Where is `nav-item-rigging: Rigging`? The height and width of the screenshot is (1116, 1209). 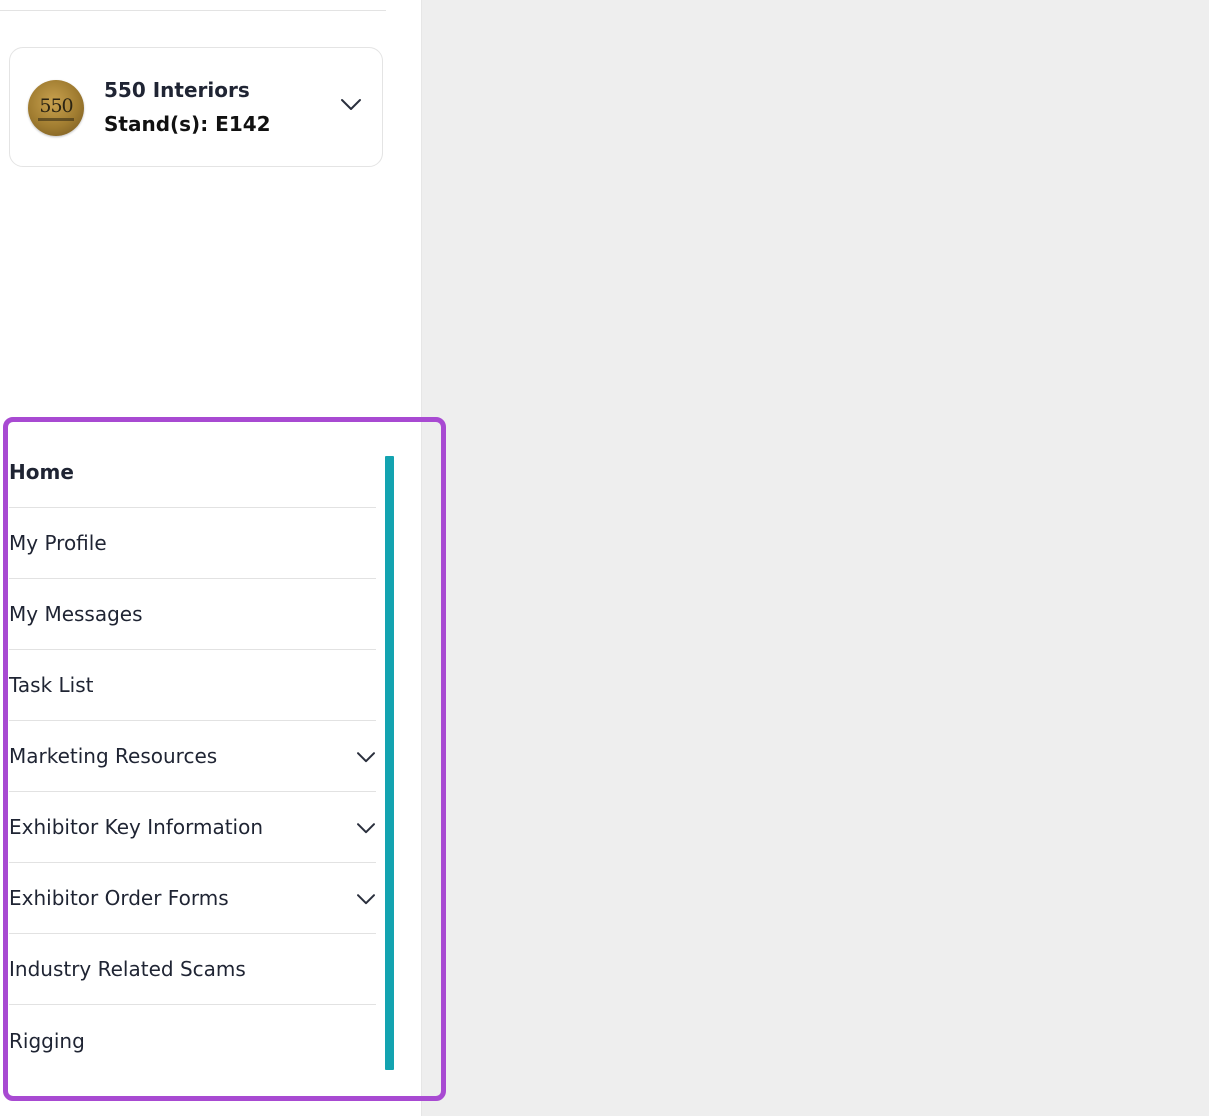
nav-item-rigging: Rigging is located at coordinates (192, 1040).